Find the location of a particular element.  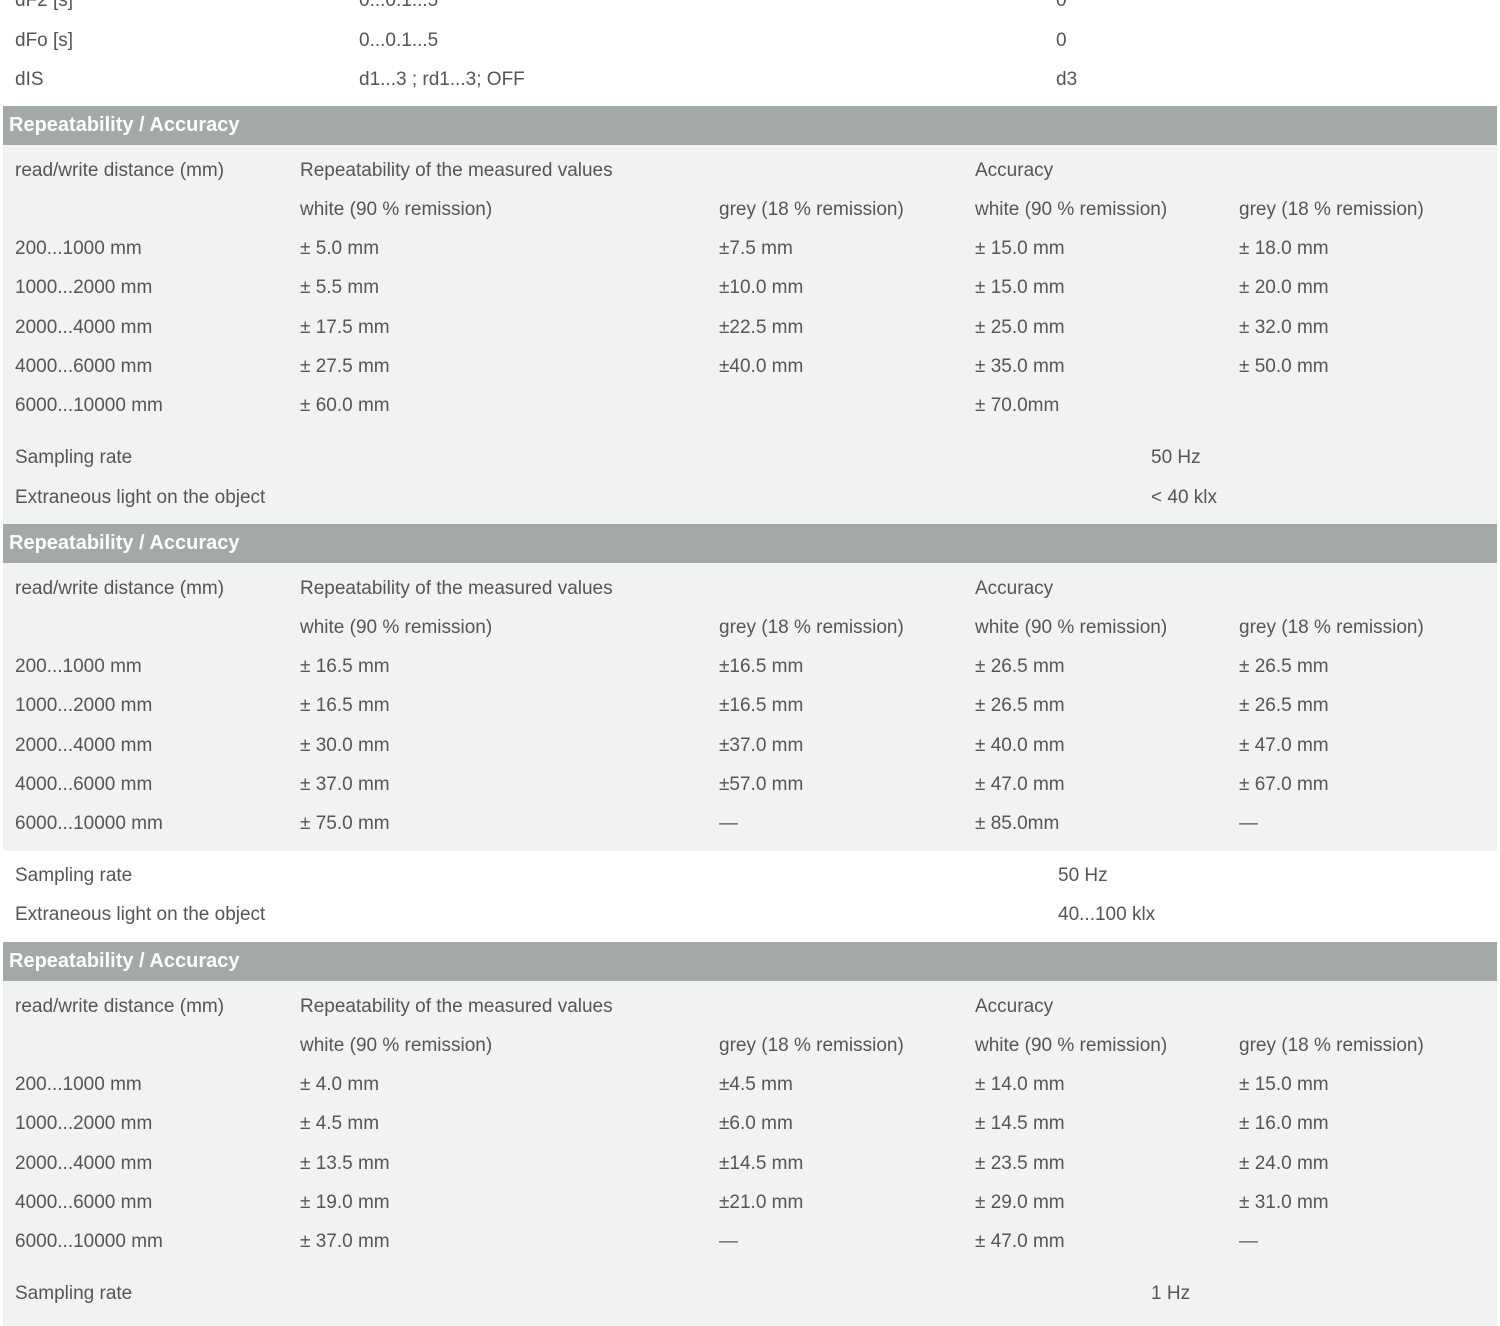

cell-rep-white: ± 19.0 mm is located at coordinates (345, 1202).